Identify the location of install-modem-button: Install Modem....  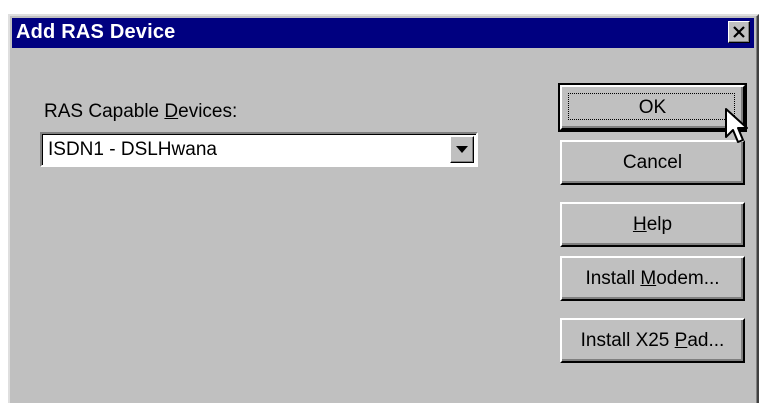
(652, 278).